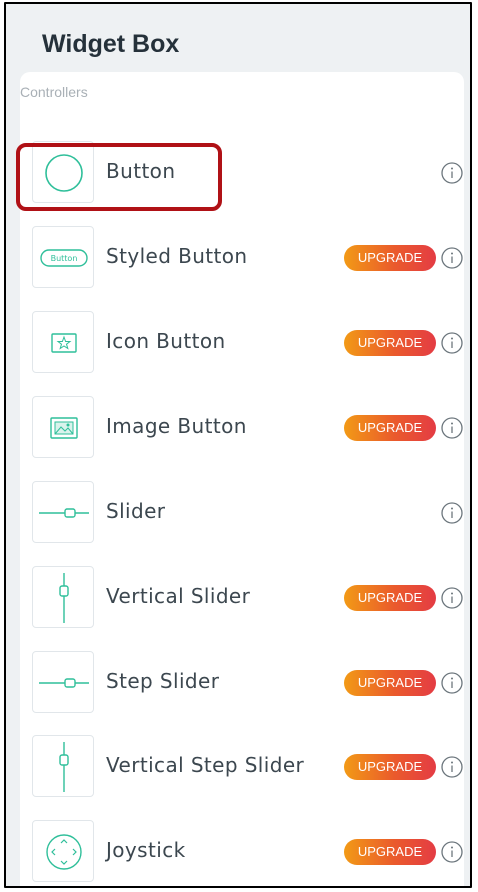  Describe the element at coordinates (242, 345) in the screenshot. I see `widget-row-icon-button: Icon Button UPGRADE` at that location.